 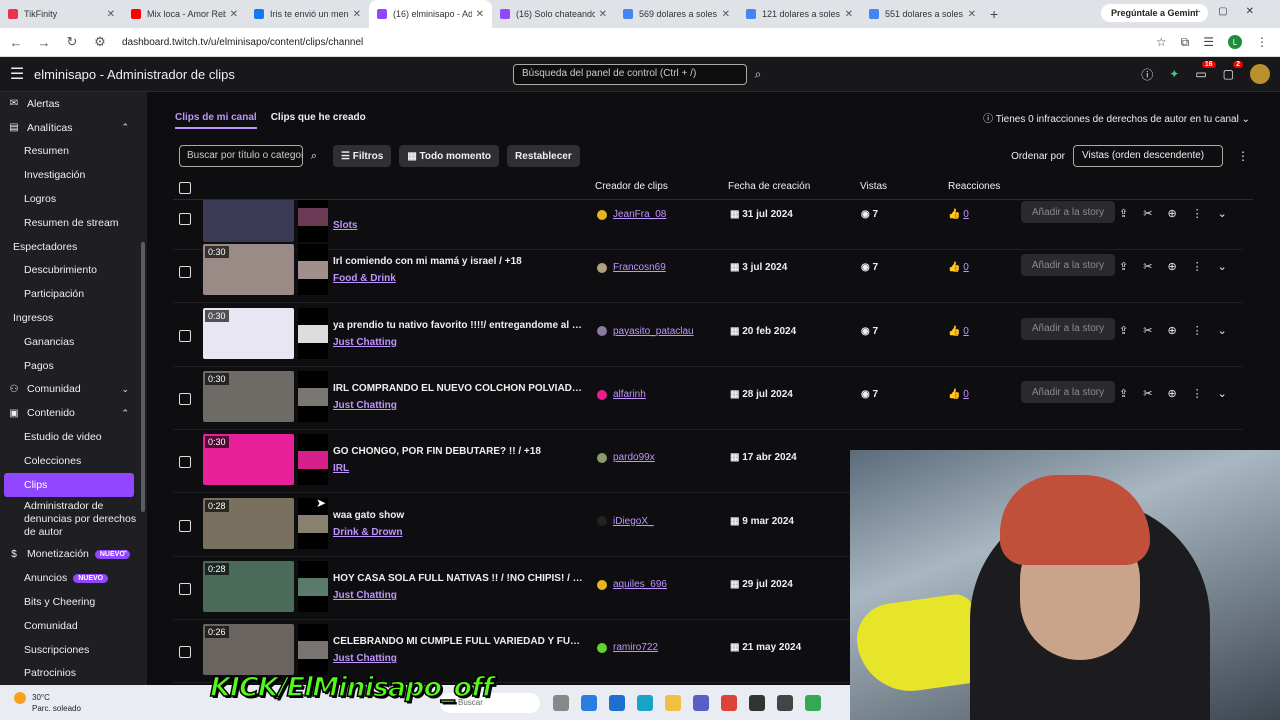 I want to click on sidebar-item: ▣ Contenido ⌃, so click(x=73, y=413).